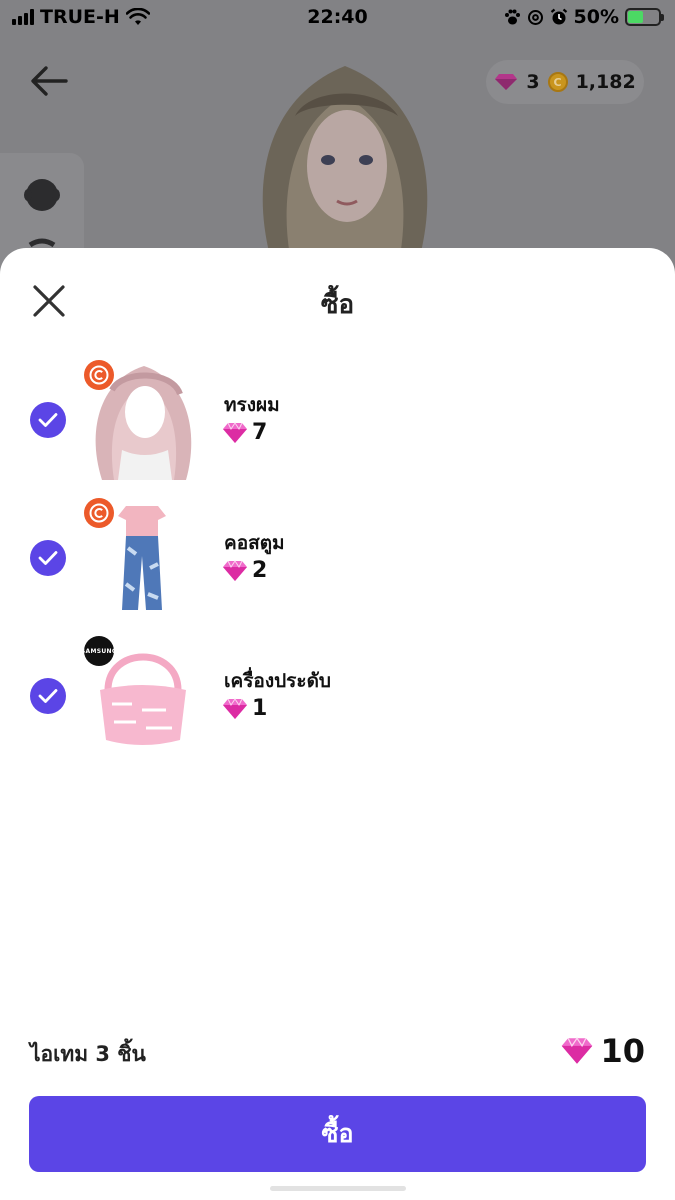 The image size is (675, 1200). Describe the element at coordinates (260, 708) in the screenshot. I see `item-price-value: 1` at that location.